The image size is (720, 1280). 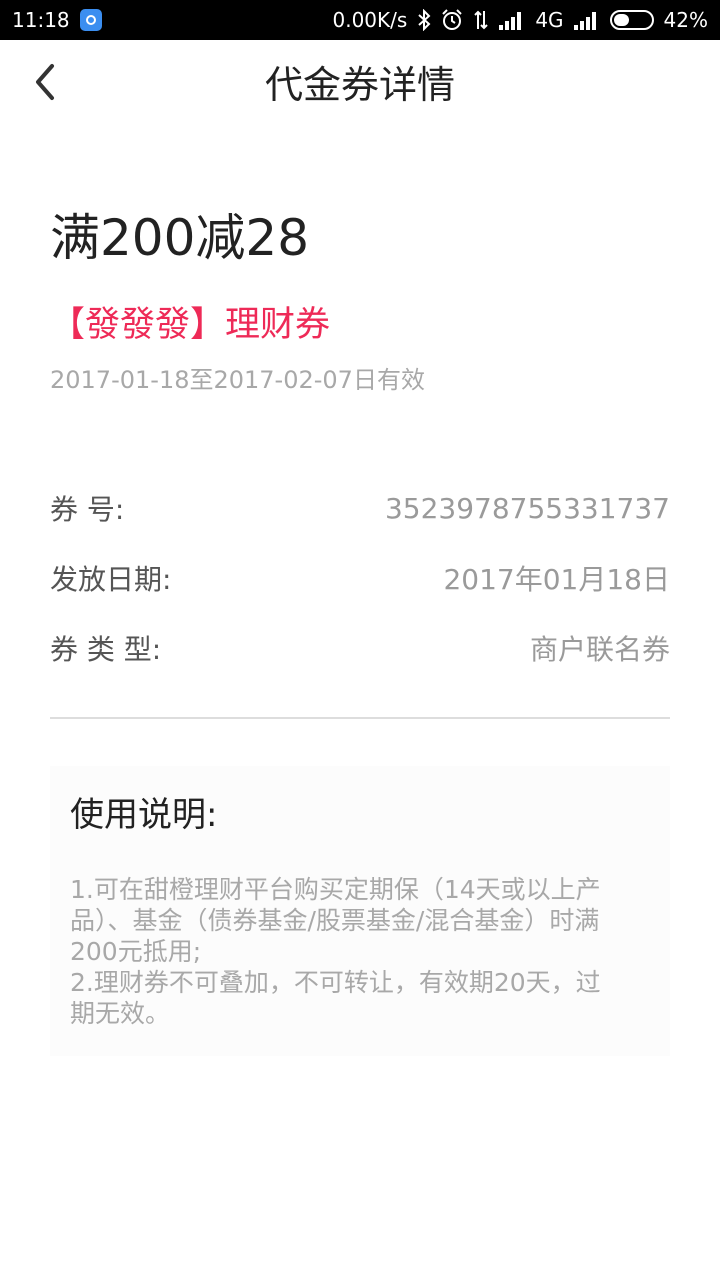 What do you see at coordinates (144, 815) in the screenshot?
I see `usage-title: 使用说明:` at bounding box center [144, 815].